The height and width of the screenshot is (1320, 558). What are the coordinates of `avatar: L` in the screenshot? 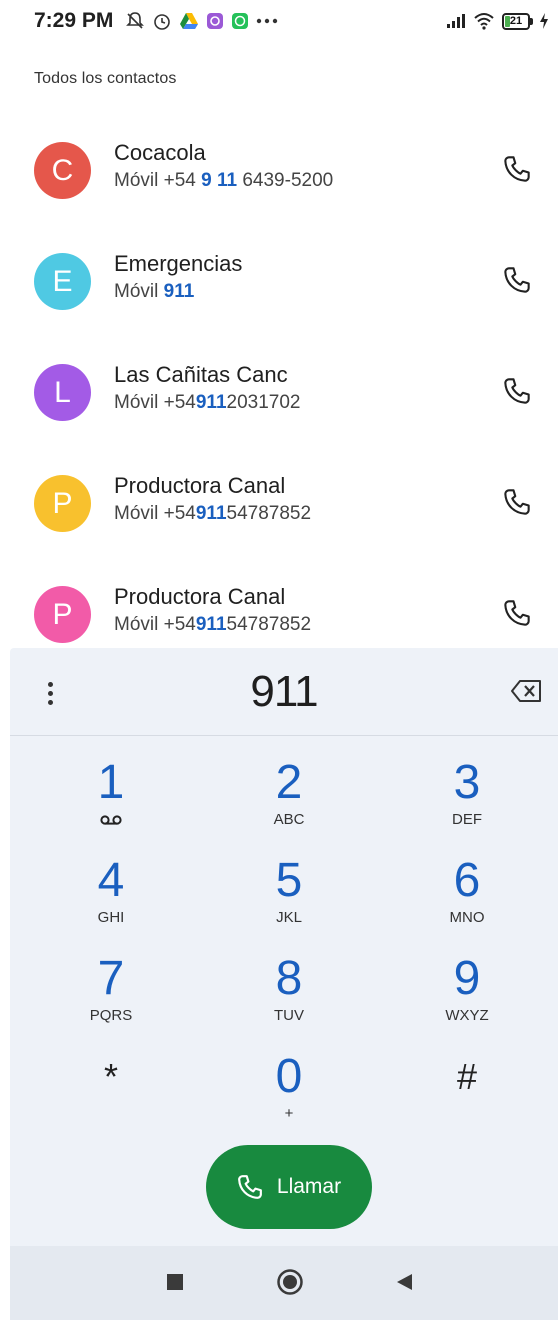 It's located at (62, 392).